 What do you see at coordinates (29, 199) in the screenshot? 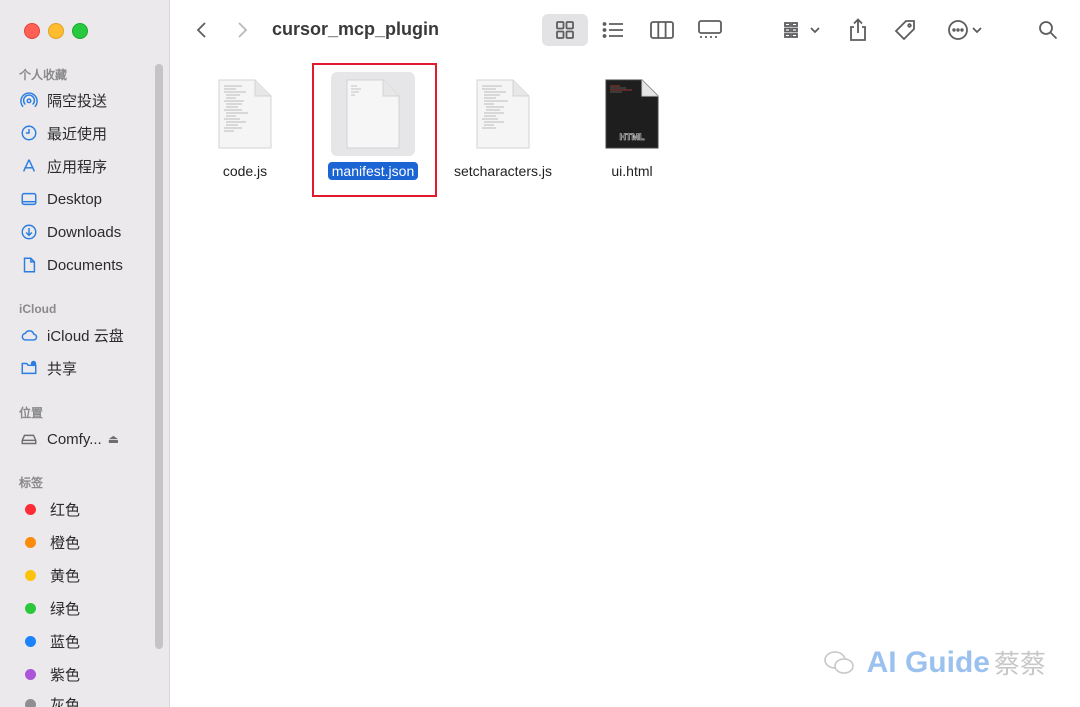
I see `desktop-icon` at bounding box center [29, 199].